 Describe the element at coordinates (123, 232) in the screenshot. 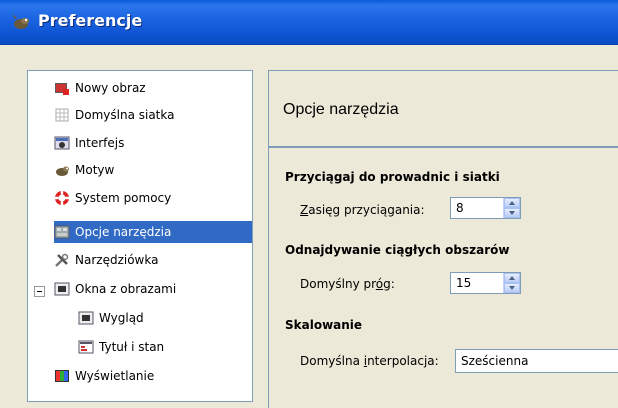

I see `tree-item-label: Opcje narzędzia` at that location.